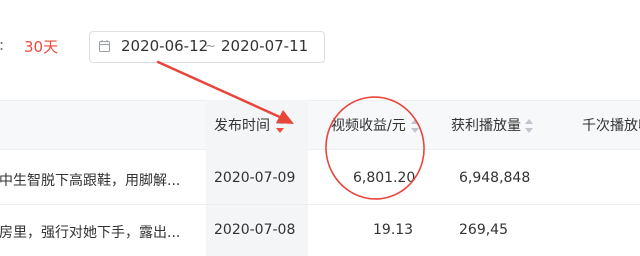 This screenshot has height=256, width=640. I want to click on column-header-video-revenue-label: 视频收益/元, so click(368, 126).